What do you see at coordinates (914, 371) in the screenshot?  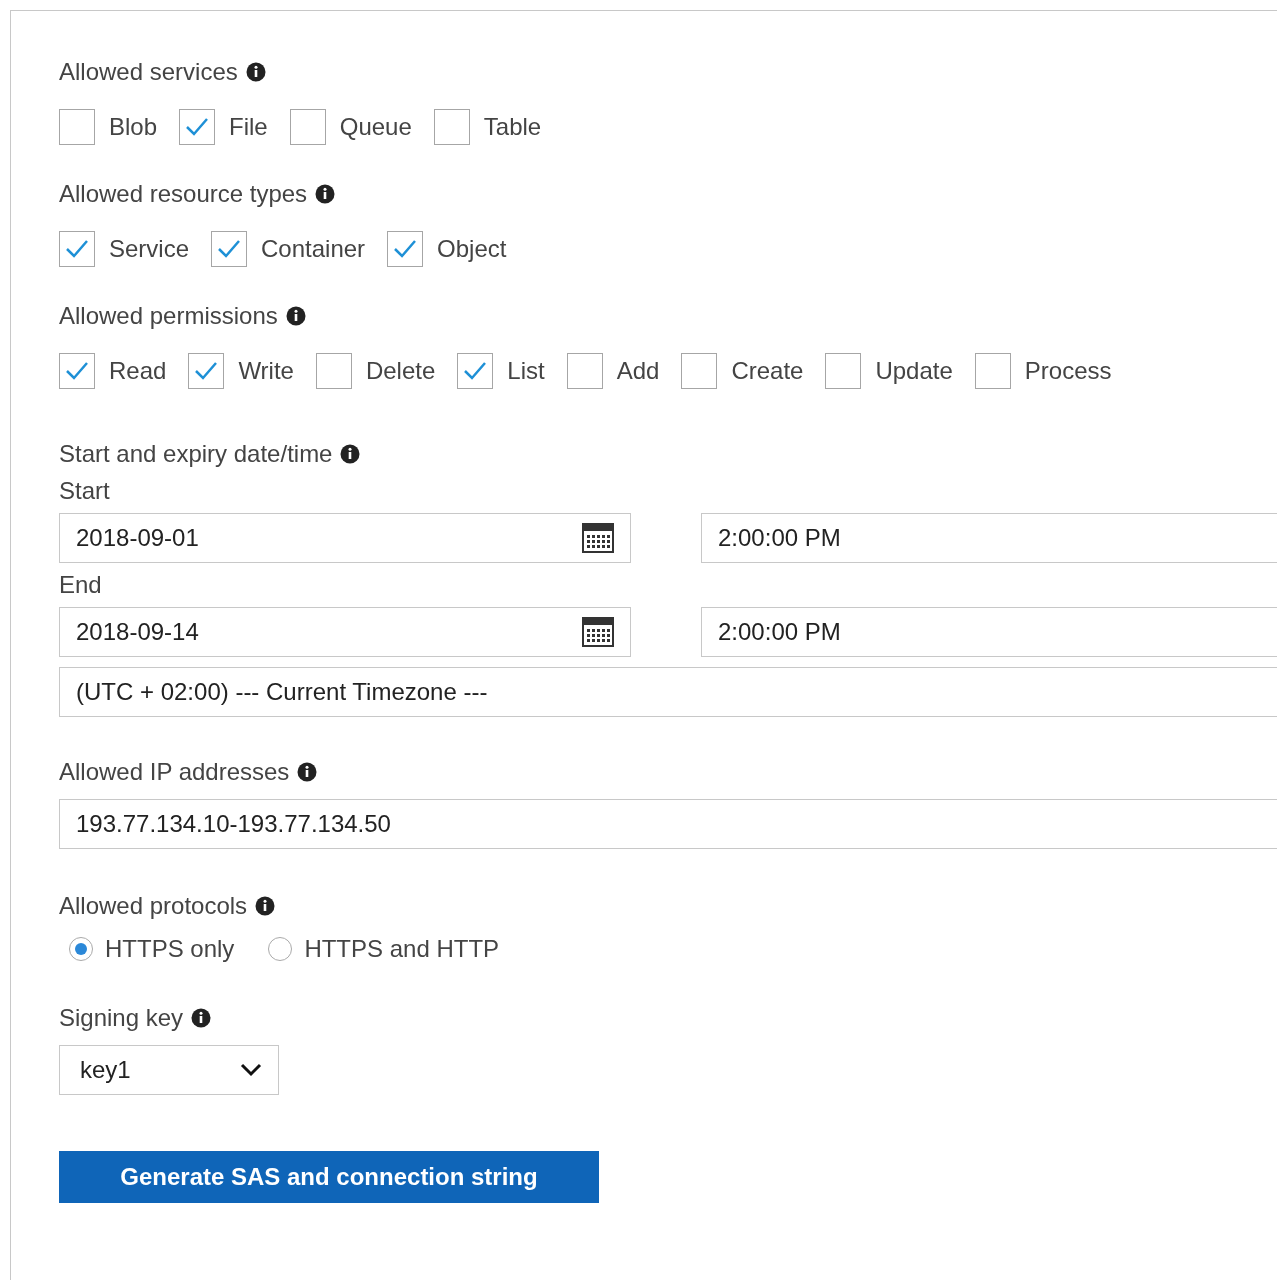 I see `checkbox-label: Update` at bounding box center [914, 371].